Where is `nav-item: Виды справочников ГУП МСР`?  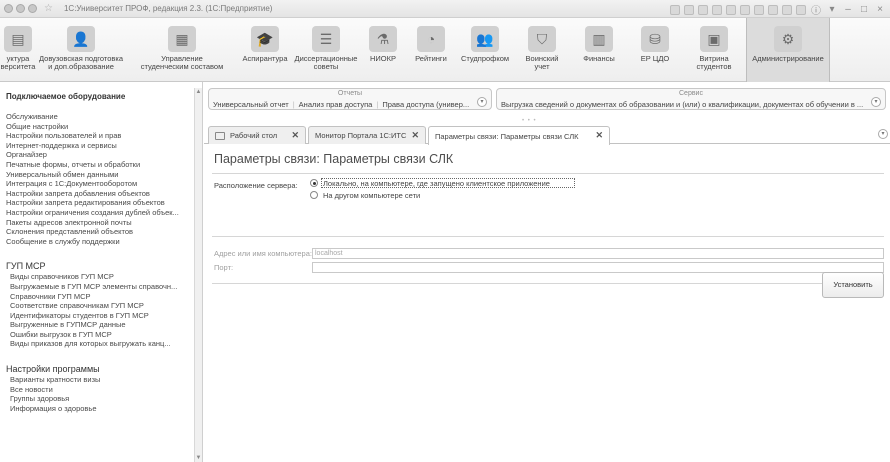
nav-item: Виды справочников ГУП МСР is located at coordinates (101, 277).